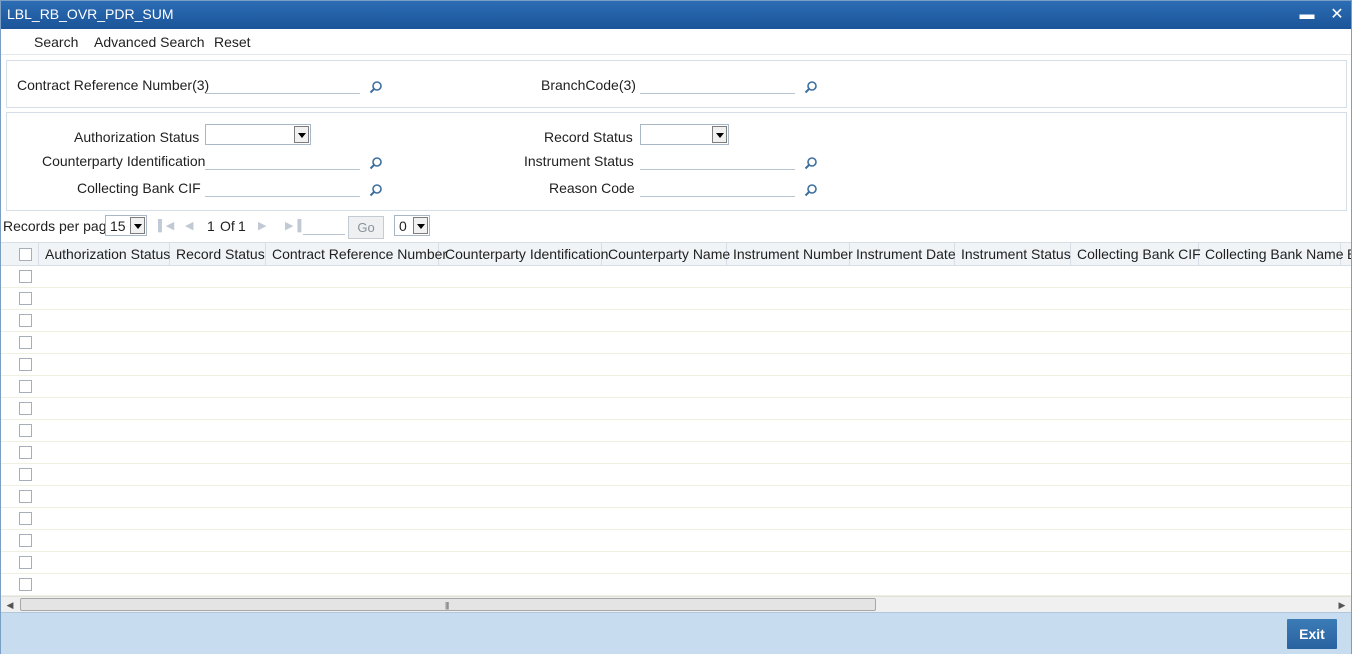 The image size is (1352, 654). I want to click on total-pages: 1, so click(242, 226).